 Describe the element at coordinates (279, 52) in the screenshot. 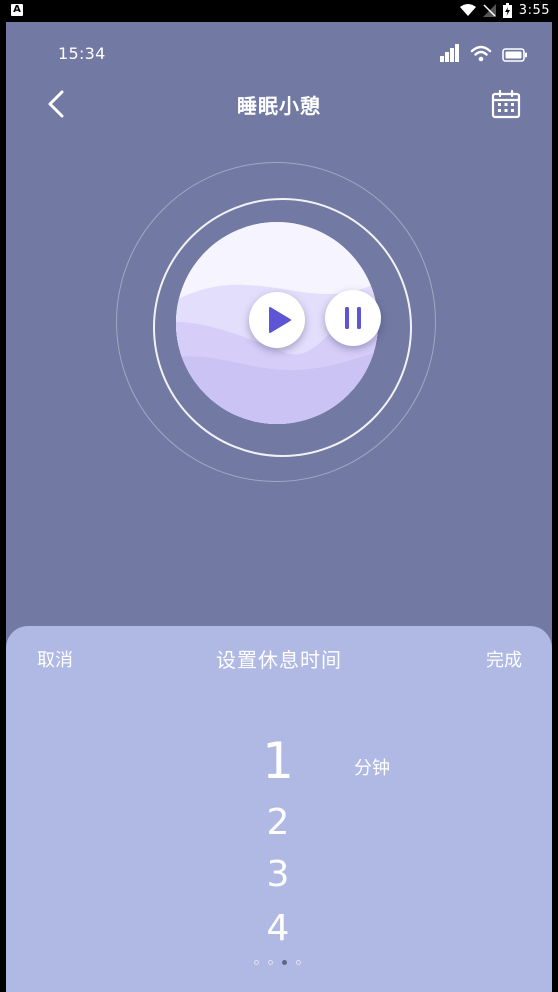

I see `app-status-bar: 15:34` at that location.